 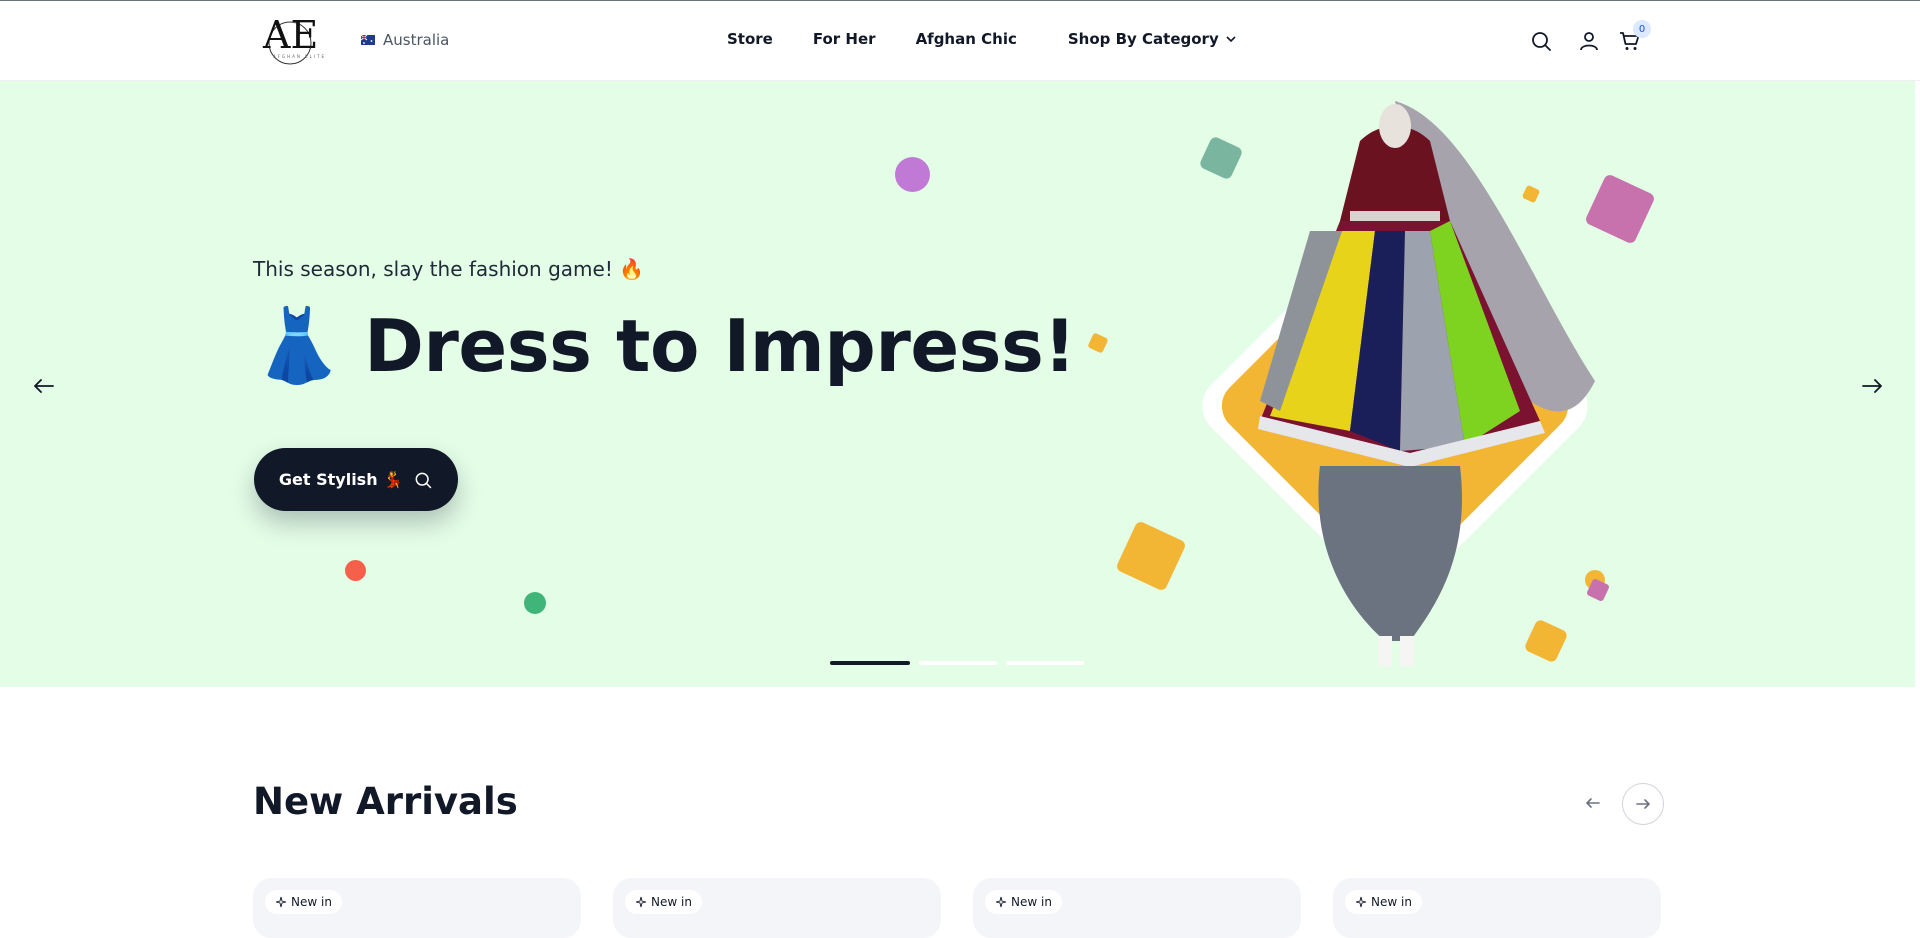 What do you see at coordinates (1642, 29) in the screenshot?
I see `cart-count-badge: 0` at bounding box center [1642, 29].